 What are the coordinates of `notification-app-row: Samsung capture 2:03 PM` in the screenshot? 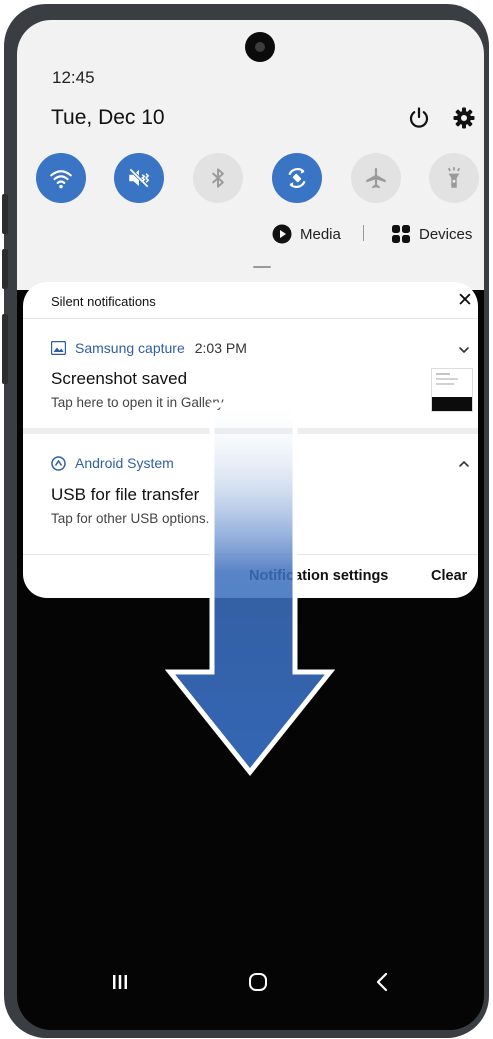 It's located at (149, 348).